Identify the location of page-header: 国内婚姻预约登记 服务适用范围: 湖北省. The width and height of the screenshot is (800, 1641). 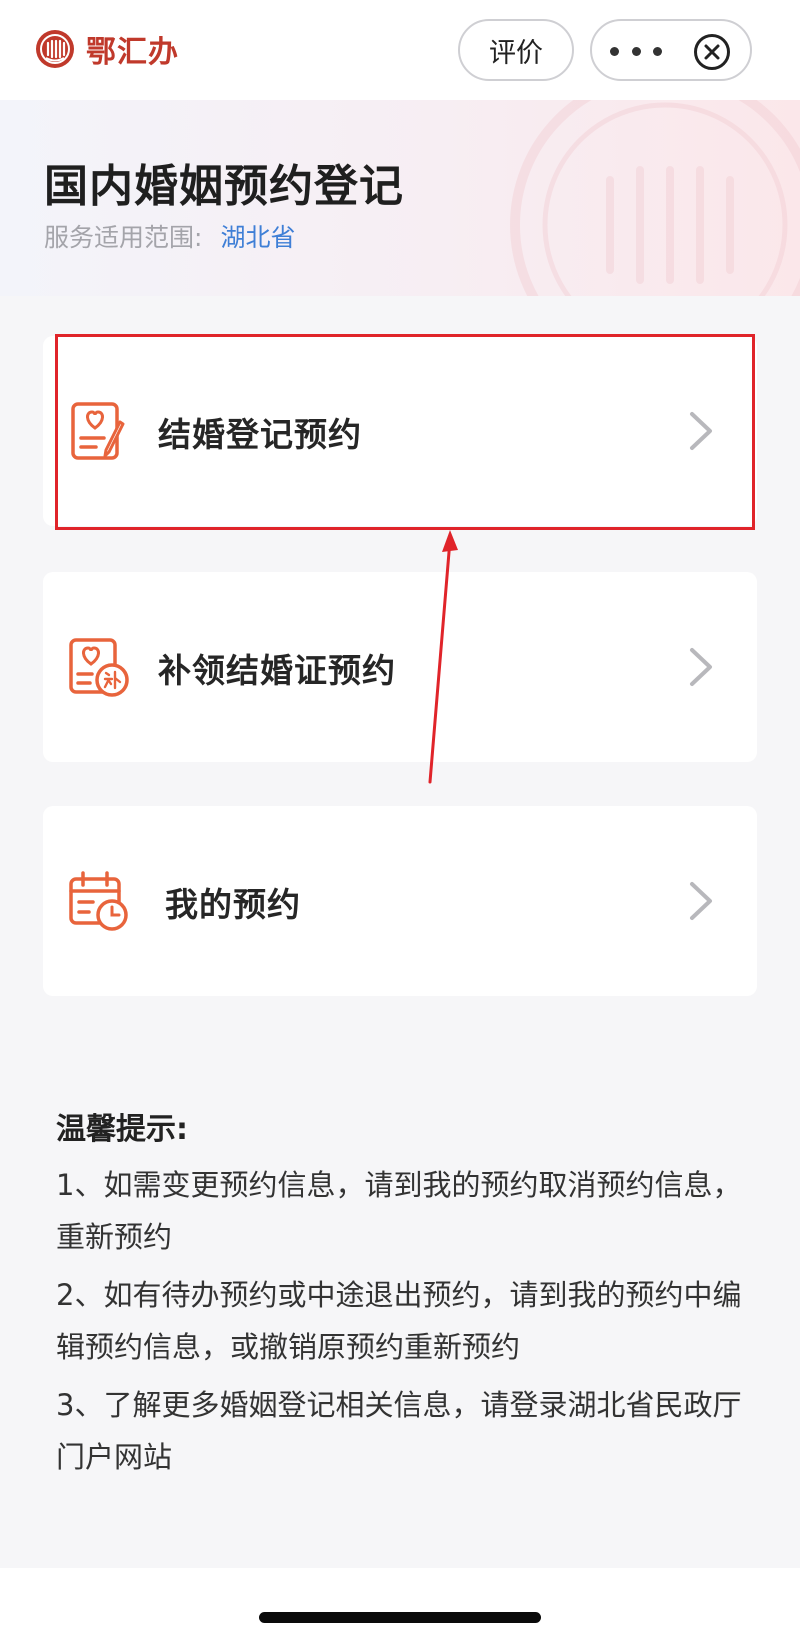
(400, 198).